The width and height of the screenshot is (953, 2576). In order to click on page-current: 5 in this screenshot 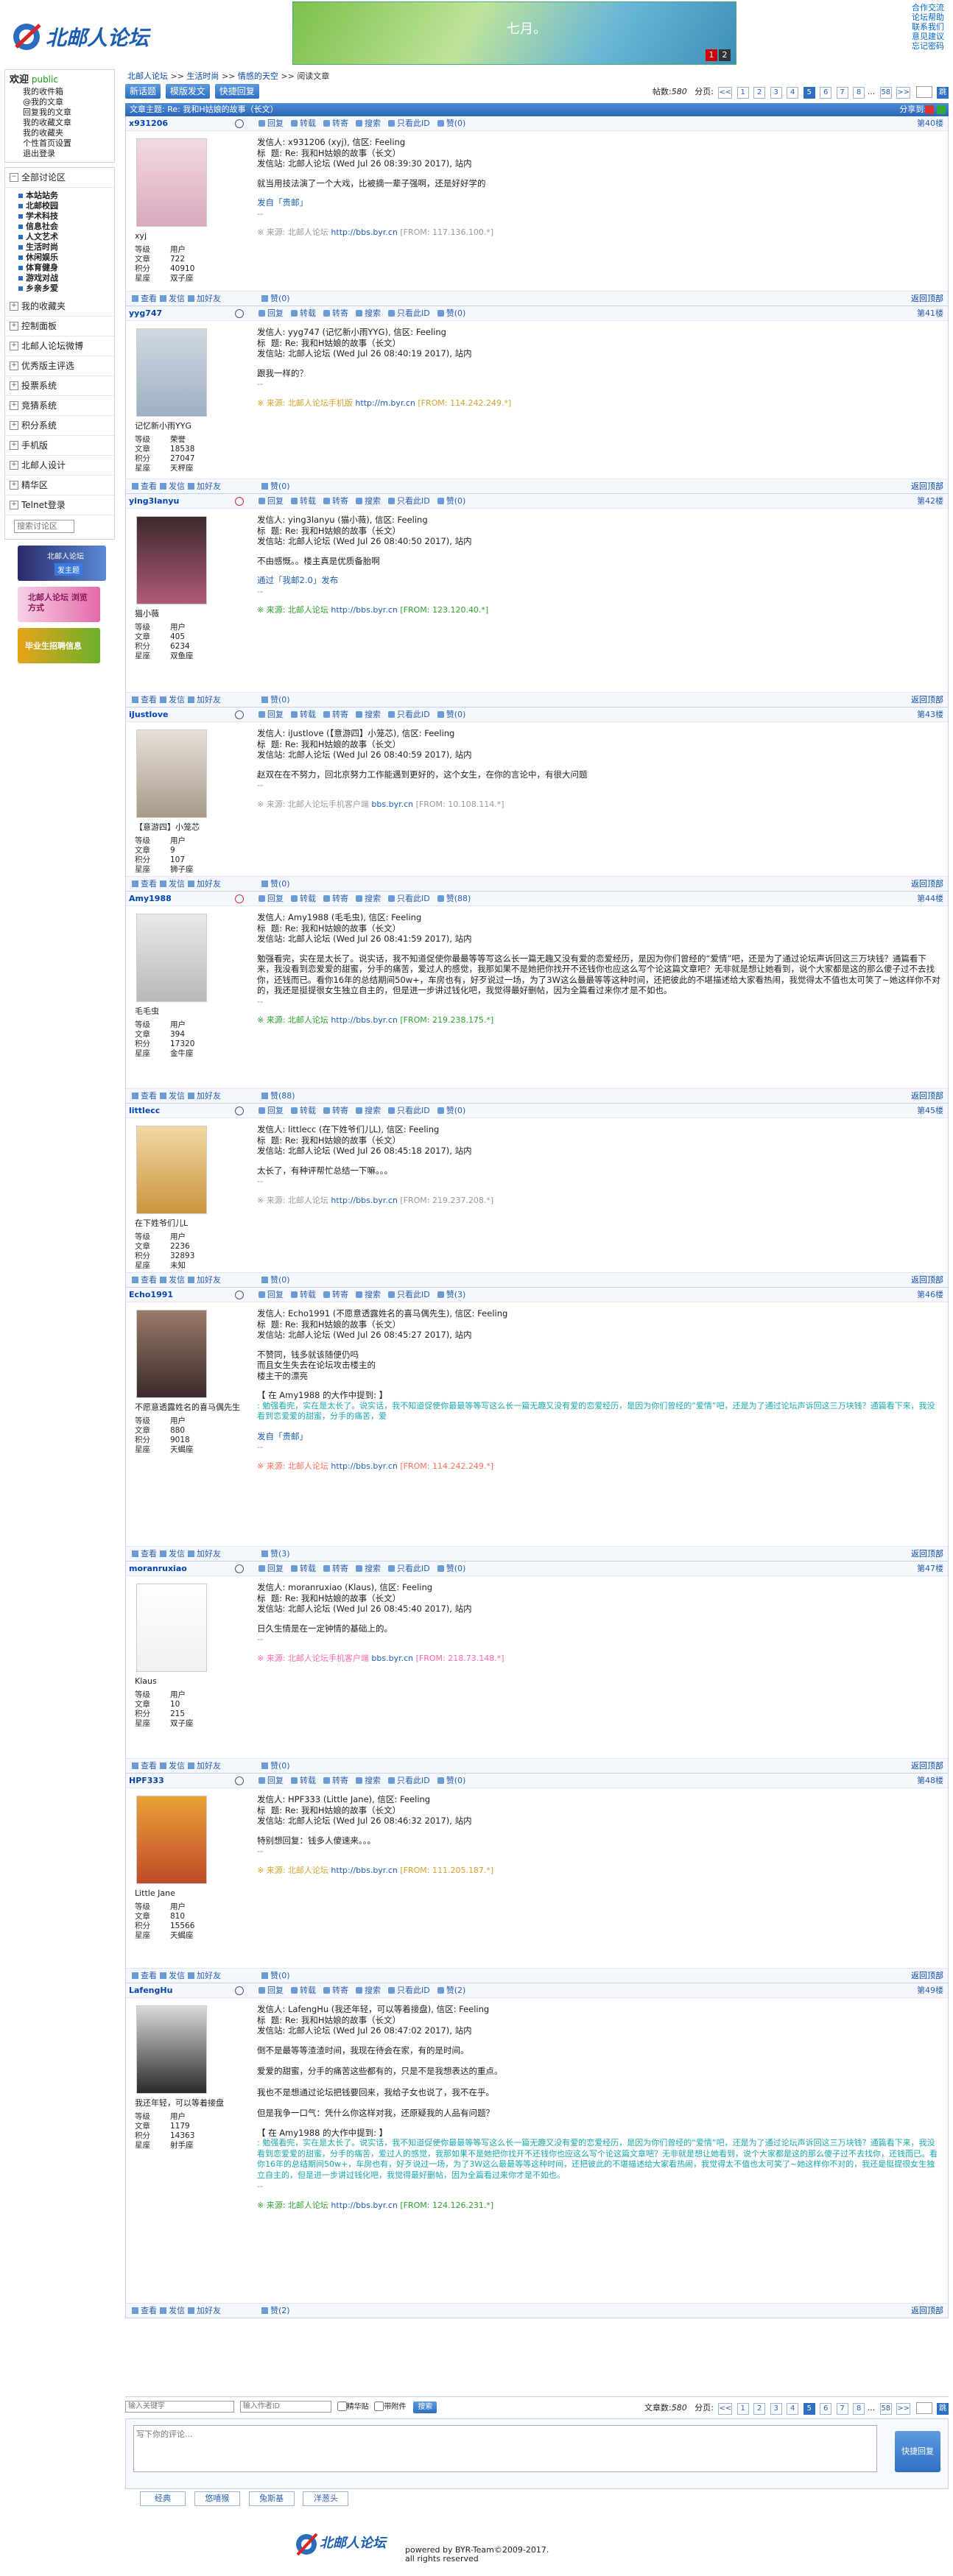, I will do `click(809, 2409)`.